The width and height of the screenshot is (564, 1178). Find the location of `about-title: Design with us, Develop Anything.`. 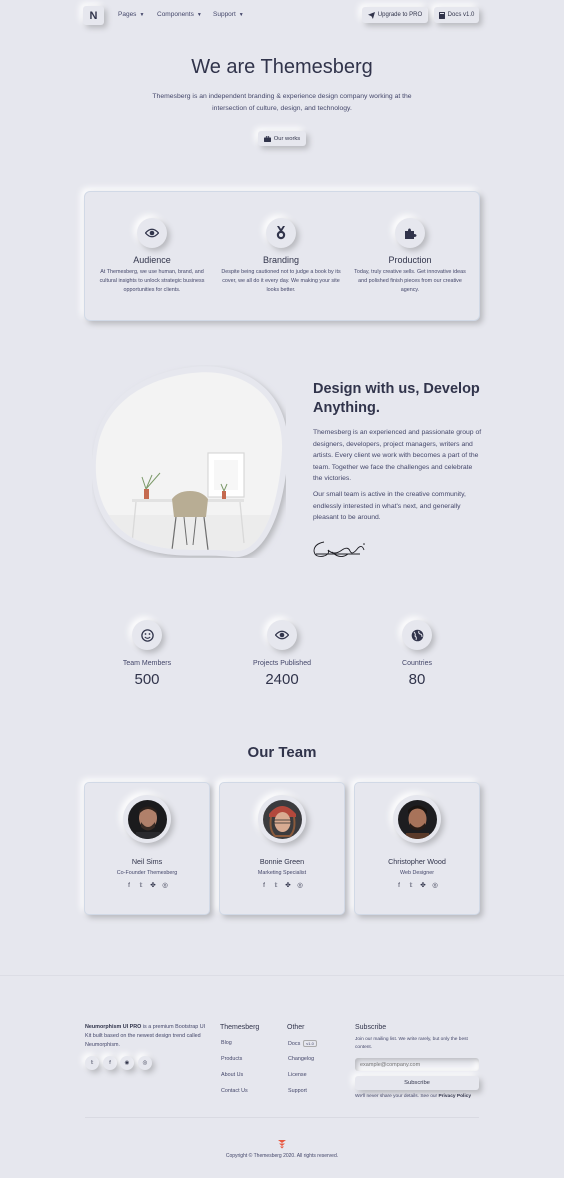

about-title: Design with us, Develop Anything. is located at coordinates (396, 398).